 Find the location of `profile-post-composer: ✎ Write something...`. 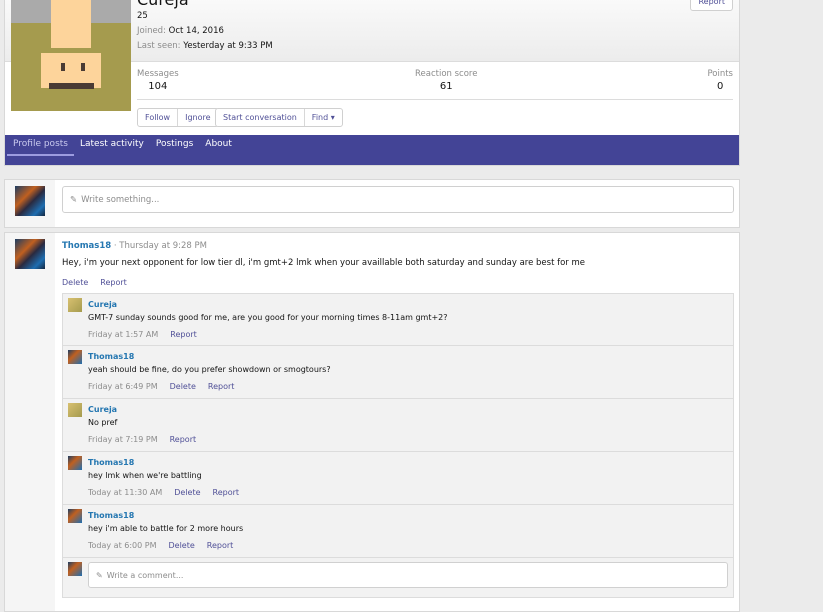

profile-post-composer: ✎ Write something... is located at coordinates (372, 203).